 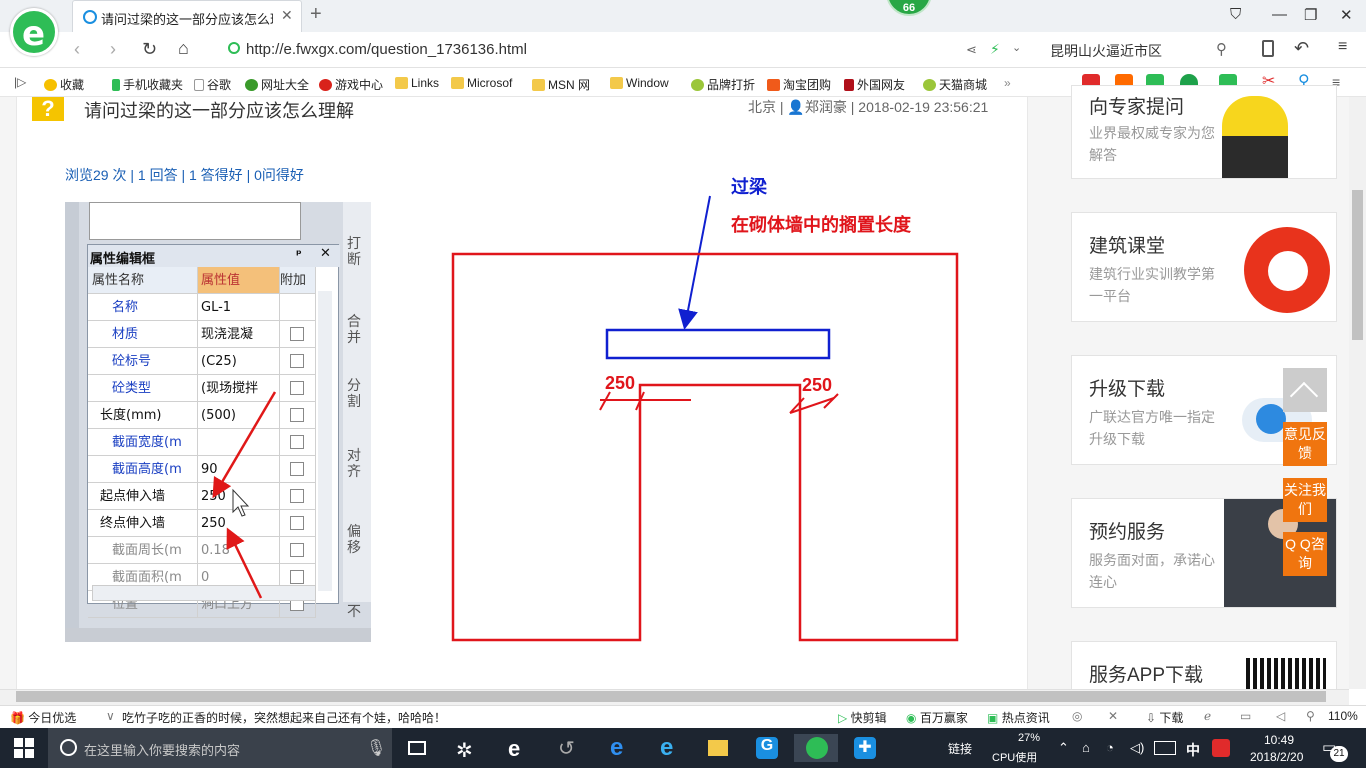 What do you see at coordinates (955, 84) in the screenshot?
I see `bookmark-tmall: 天猫商城` at bounding box center [955, 84].